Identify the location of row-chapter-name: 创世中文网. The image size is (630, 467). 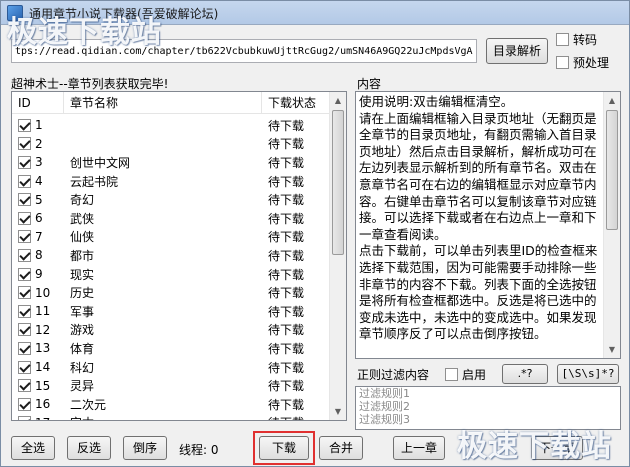
(100, 162).